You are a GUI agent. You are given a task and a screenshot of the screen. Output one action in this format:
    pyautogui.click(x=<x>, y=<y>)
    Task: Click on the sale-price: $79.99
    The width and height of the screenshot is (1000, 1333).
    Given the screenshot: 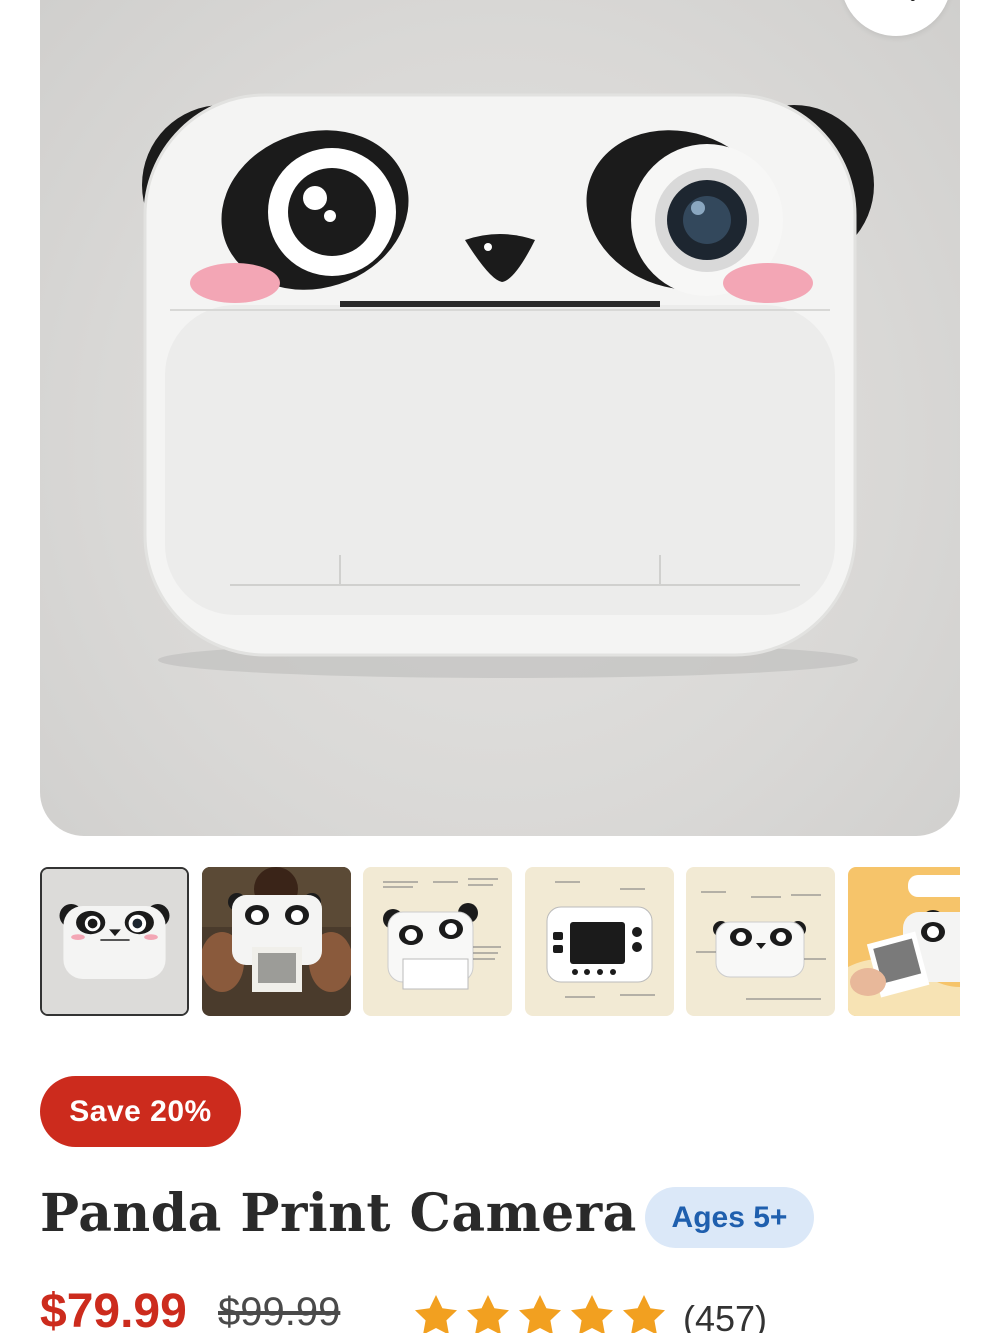 What is the action you would take?
    pyautogui.click(x=113, y=1309)
    